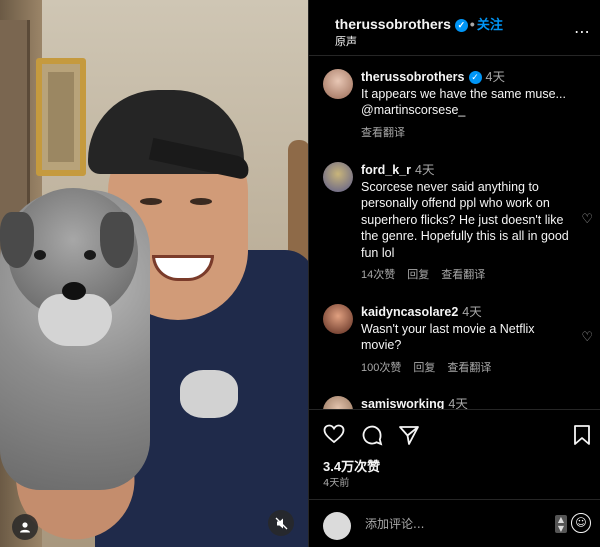  What do you see at coordinates (74, 291) in the screenshot?
I see `photo-dog-nose` at bounding box center [74, 291].